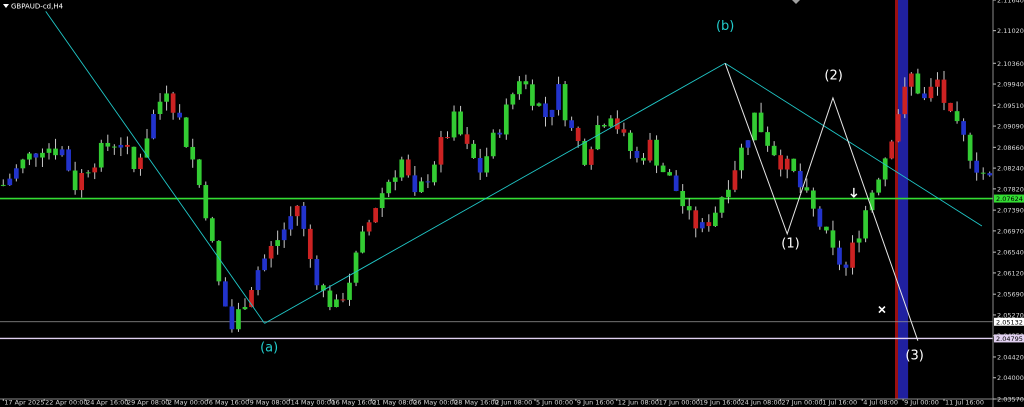 The image size is (1024, 407). I want to click on time-tick-label: 11 Jul 16:00, so click(964, 403).